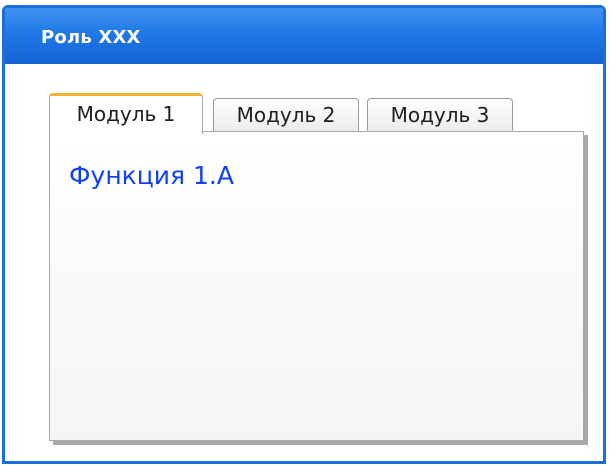 The image size is (610, 465). What do you see at coordinates (286, 115) in the screenshot?
I see `tab-module-2: Модуль 2` at bounding box center [286, 115].